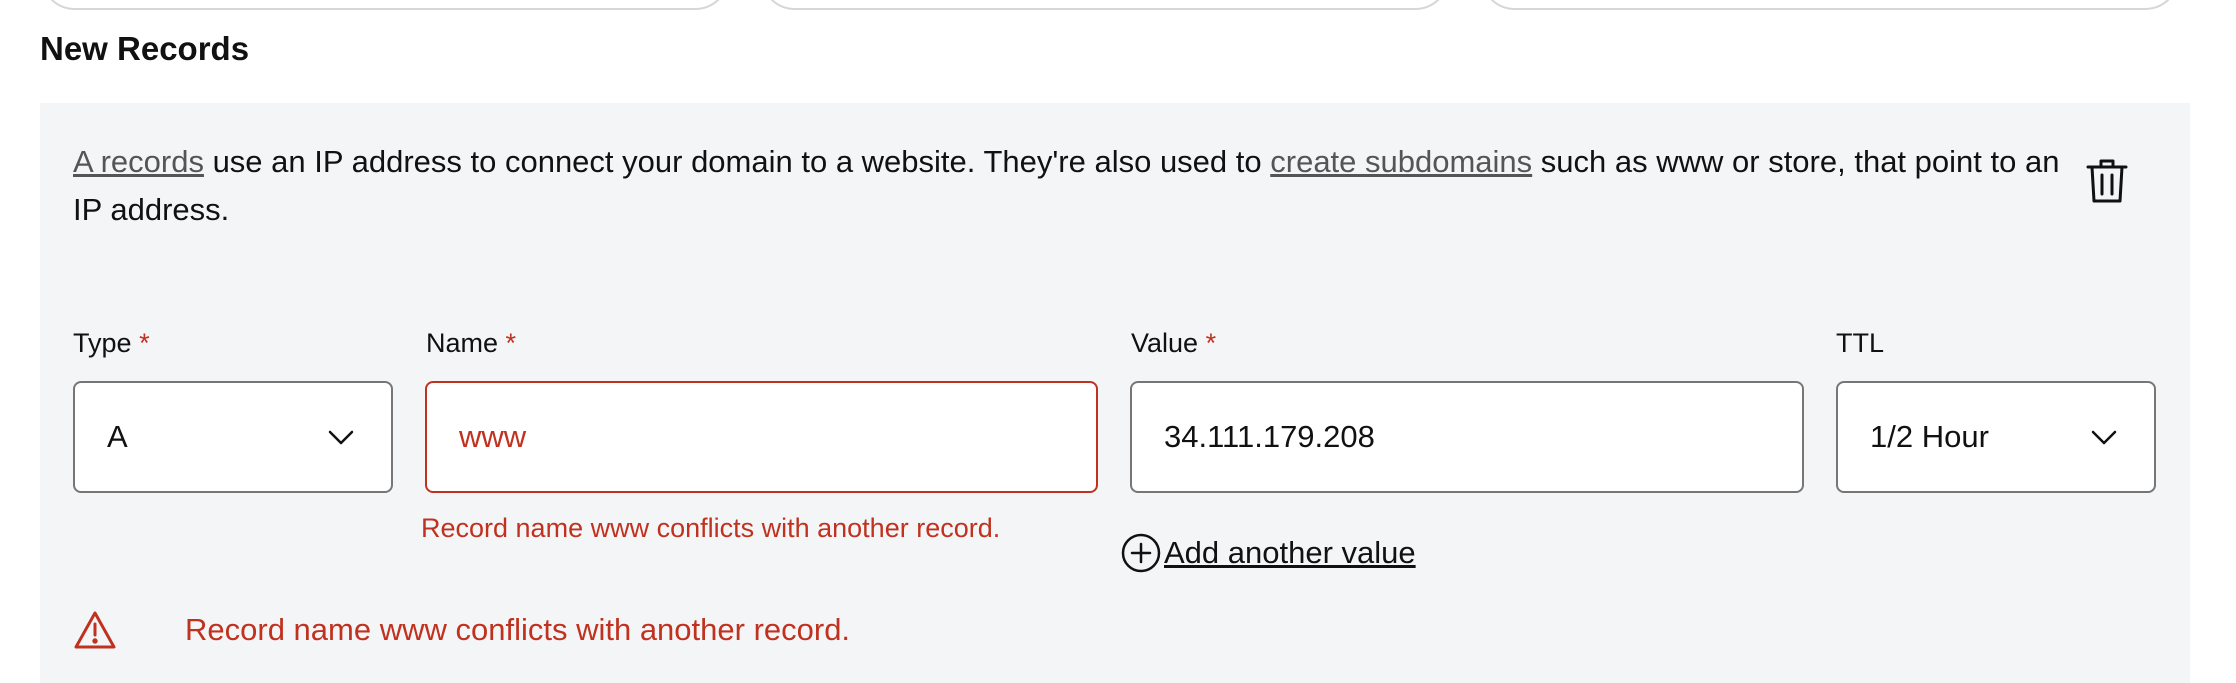 This screenshot has height=683, width=2236. I want to click on add-another-value-button: Add another value, so click(1268, 553).